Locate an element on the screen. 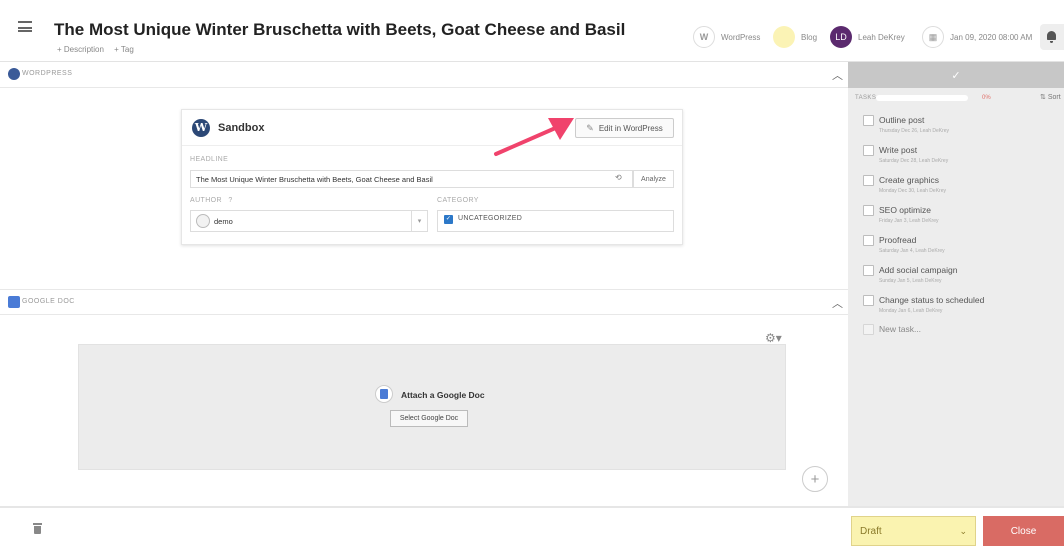 The image size is (1064, 546). chevron-down-icon: ▾ is located at coordinates (419, 221).